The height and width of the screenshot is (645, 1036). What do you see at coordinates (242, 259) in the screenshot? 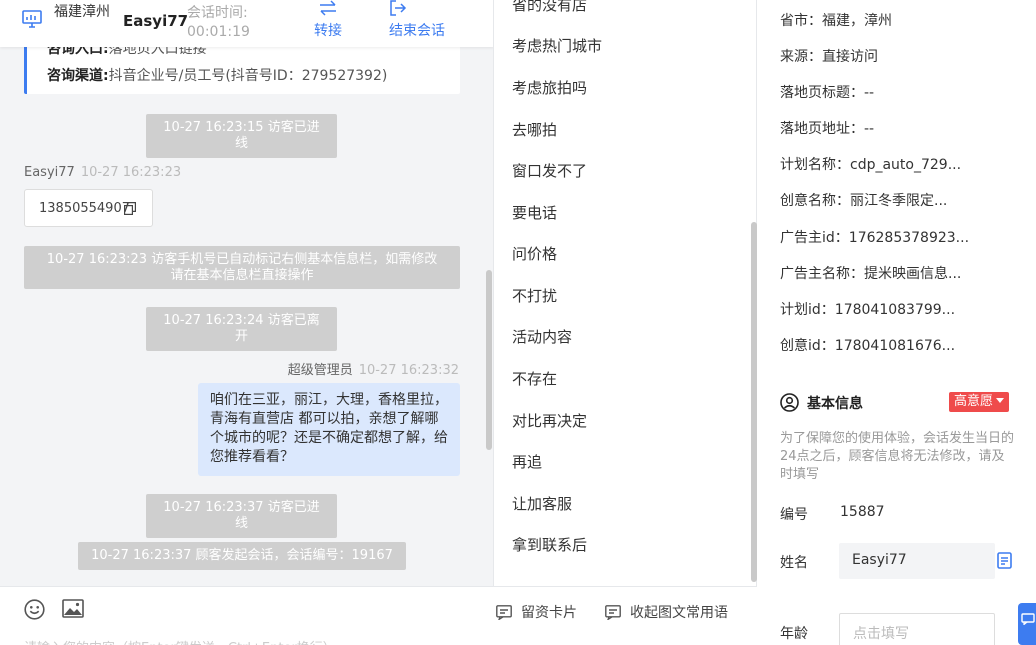
I see `system-message-line: 10-27 16:23:23 访客手机号已自动标记右侧基本信息栏，如需修改` at bounding box center [242, 259].